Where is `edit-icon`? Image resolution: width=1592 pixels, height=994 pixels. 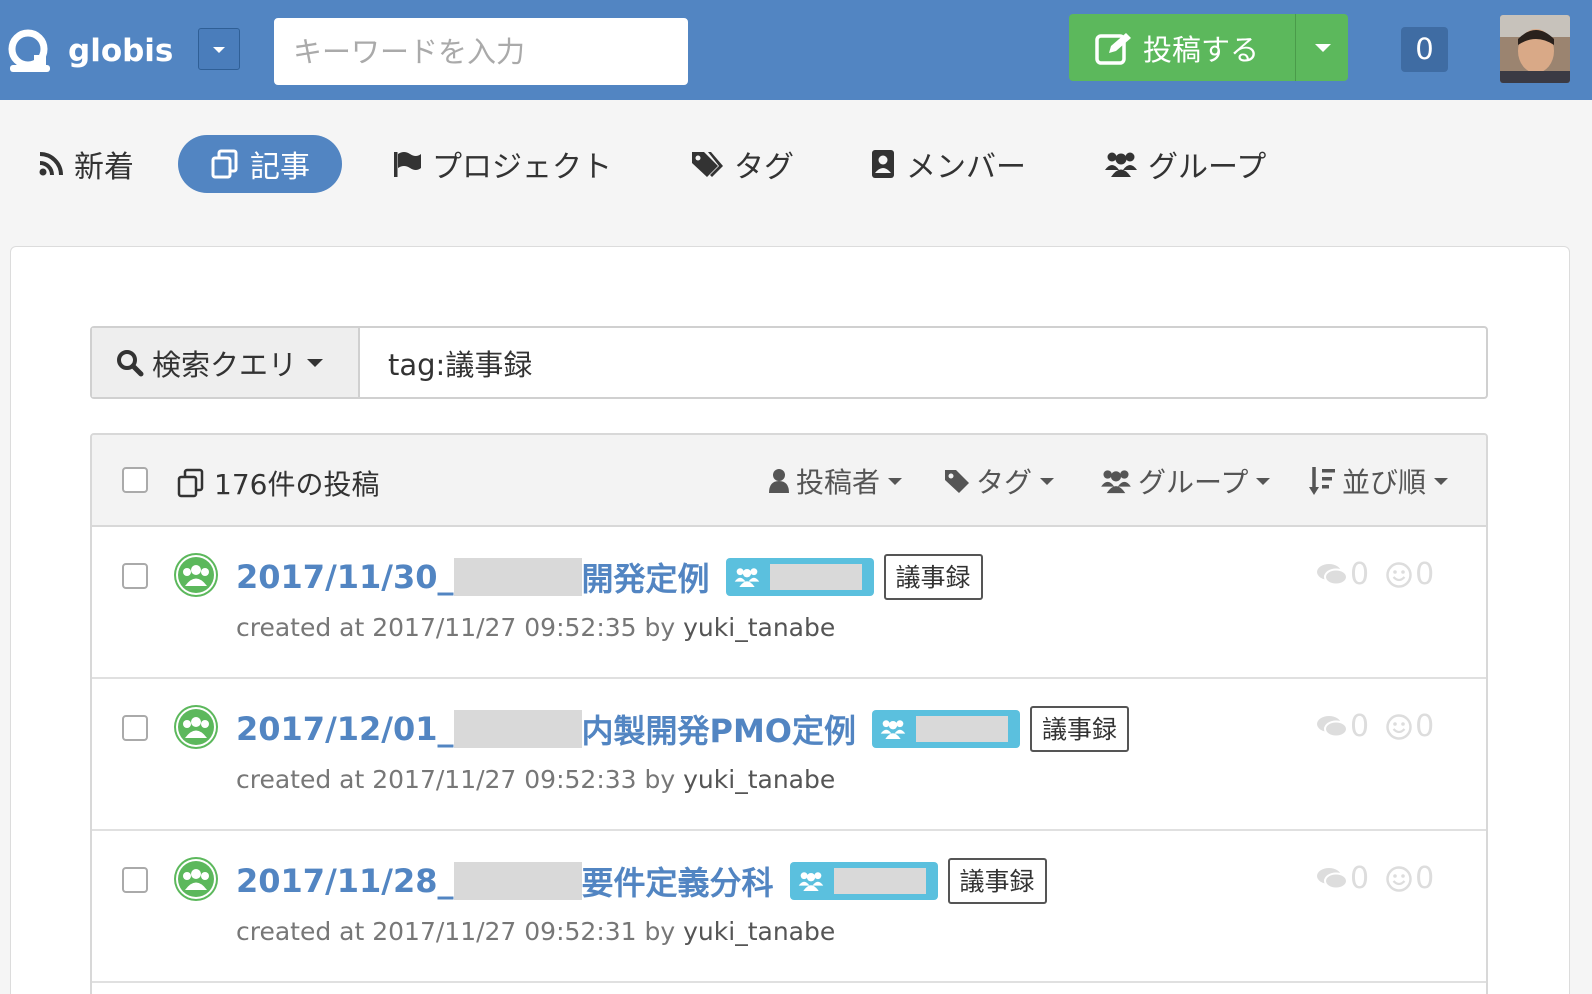 edit-icon is located at coordinates (1113, 48).